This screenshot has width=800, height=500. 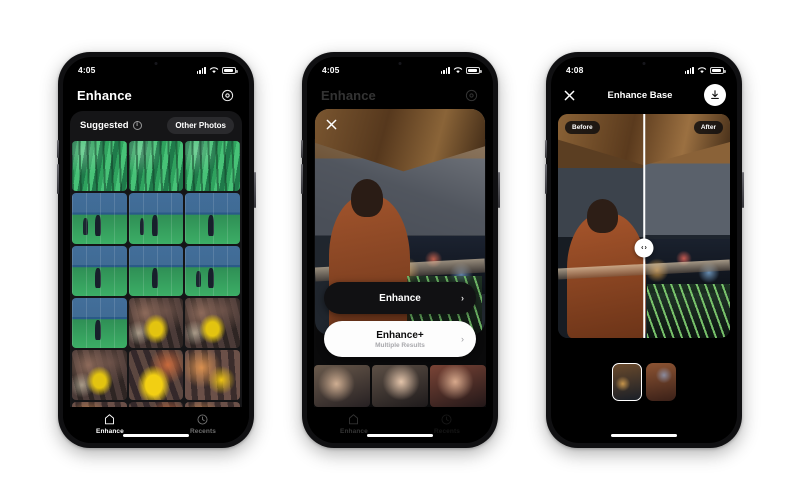 I want to click on enhance-button: Enhance ›, so click(x=400, y=298).